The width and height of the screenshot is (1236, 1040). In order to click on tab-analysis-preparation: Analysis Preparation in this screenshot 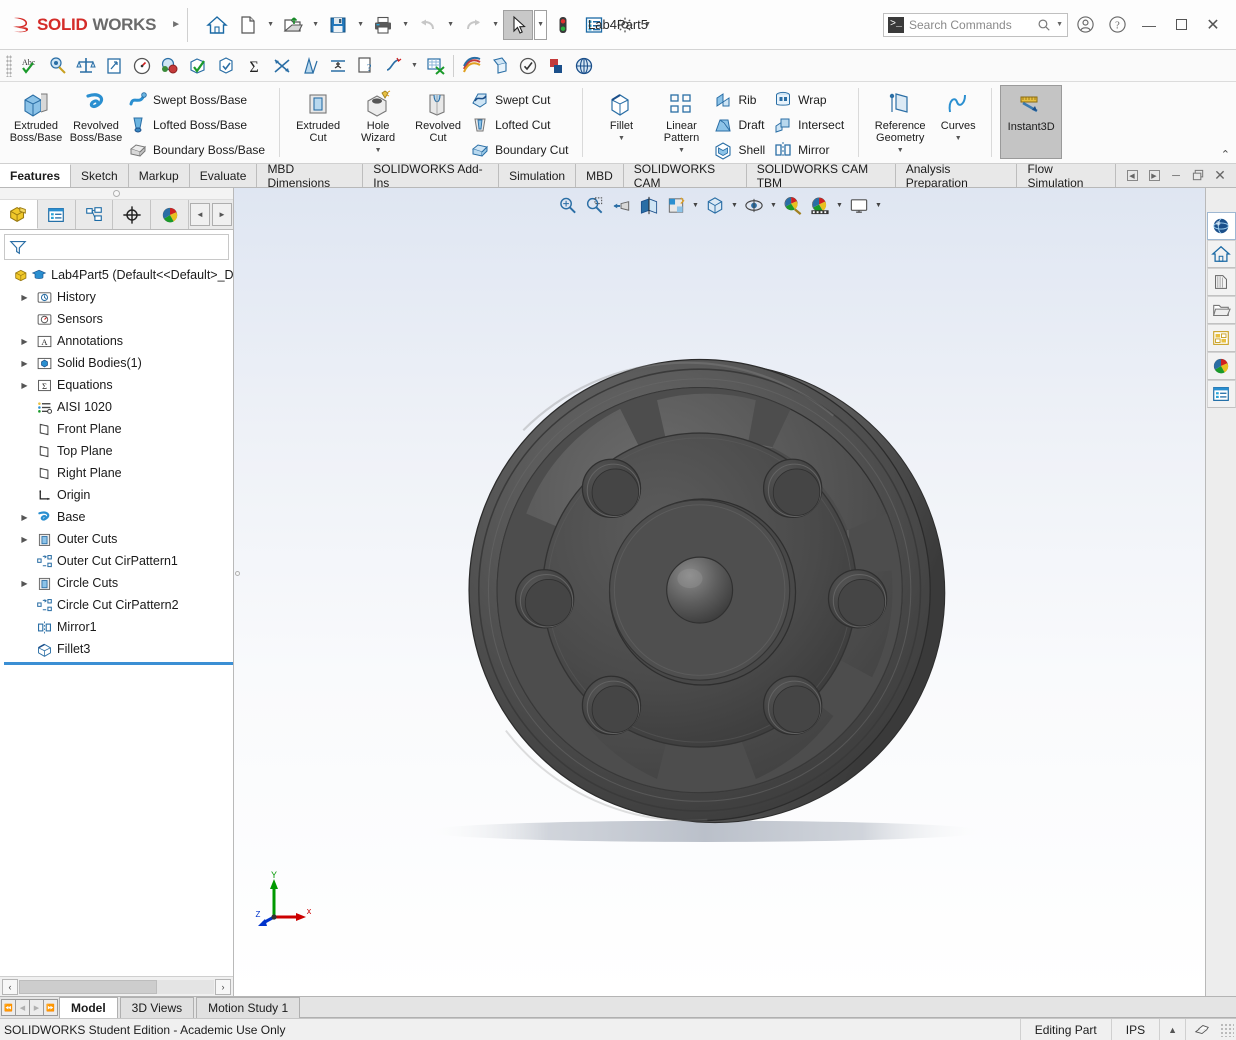, I will do `click(956, 176)`.